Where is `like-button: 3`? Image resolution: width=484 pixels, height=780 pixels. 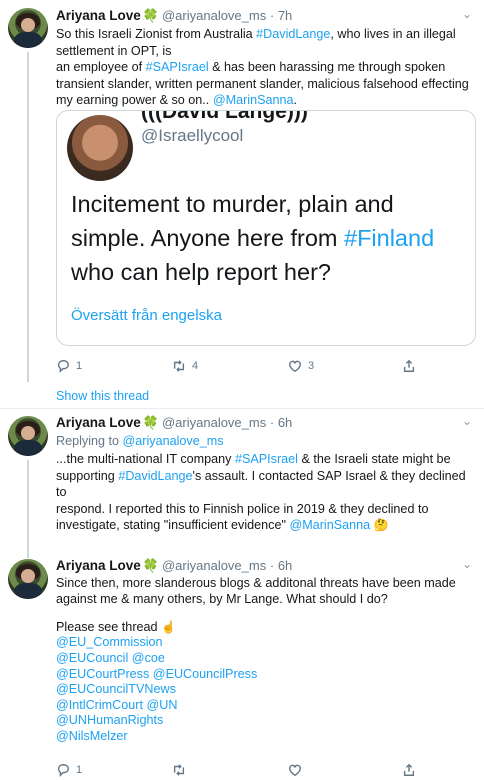
like-button: 3 is located at coordinates (301, 366).